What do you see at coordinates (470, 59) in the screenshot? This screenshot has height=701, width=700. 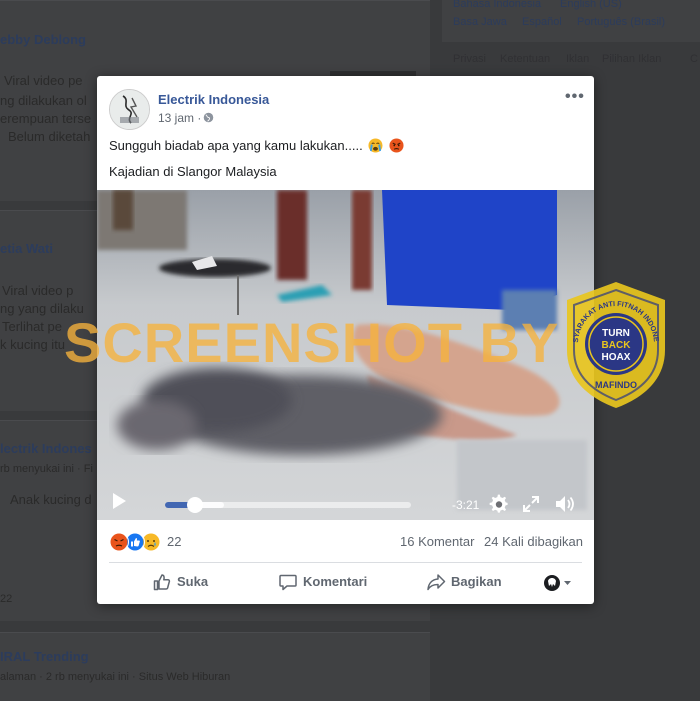 I see `footer-link: Privasi` at bounding box center [470, 59].